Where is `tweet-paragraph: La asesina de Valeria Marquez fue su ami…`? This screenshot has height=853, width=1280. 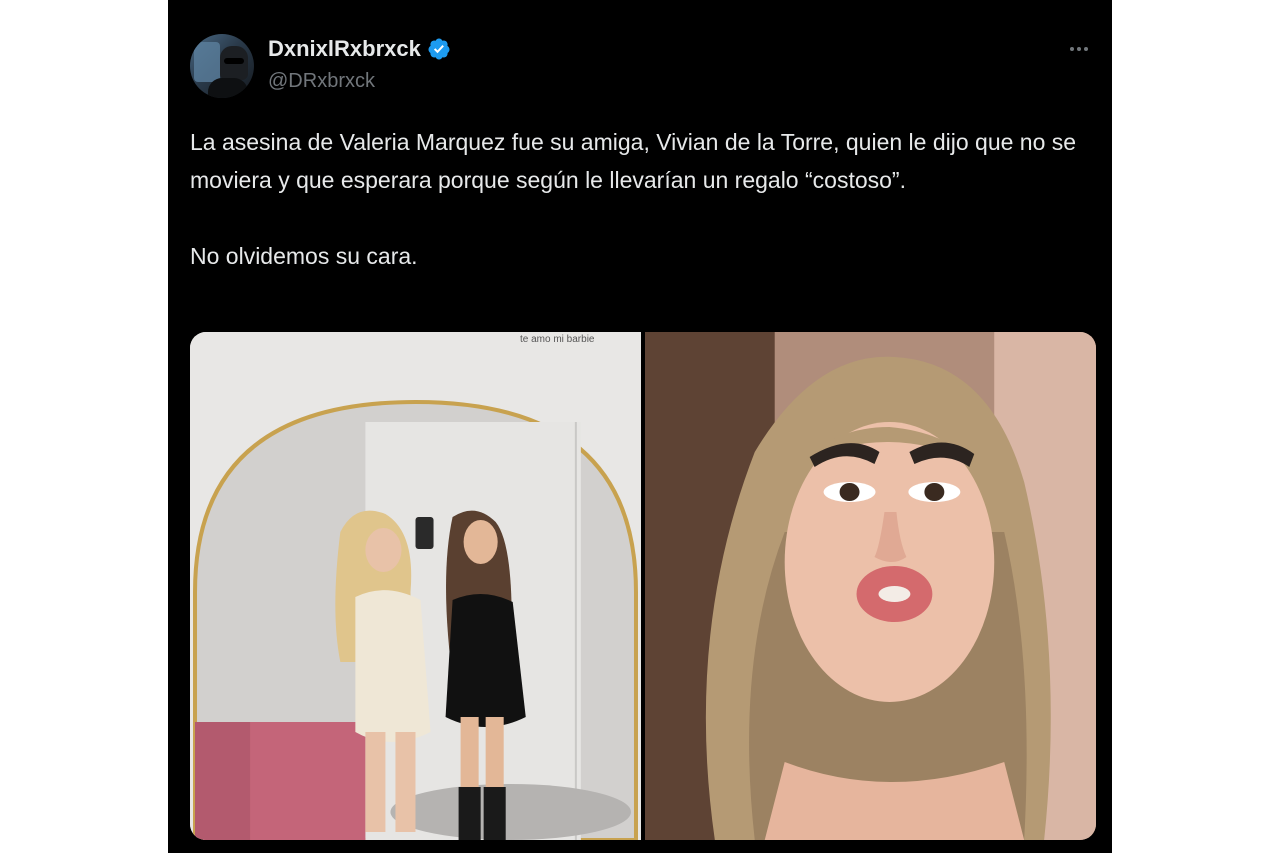
tweet-paragraph: La asesina de Valeria Marquez fue su ami… is located at coordinates (633, 161).